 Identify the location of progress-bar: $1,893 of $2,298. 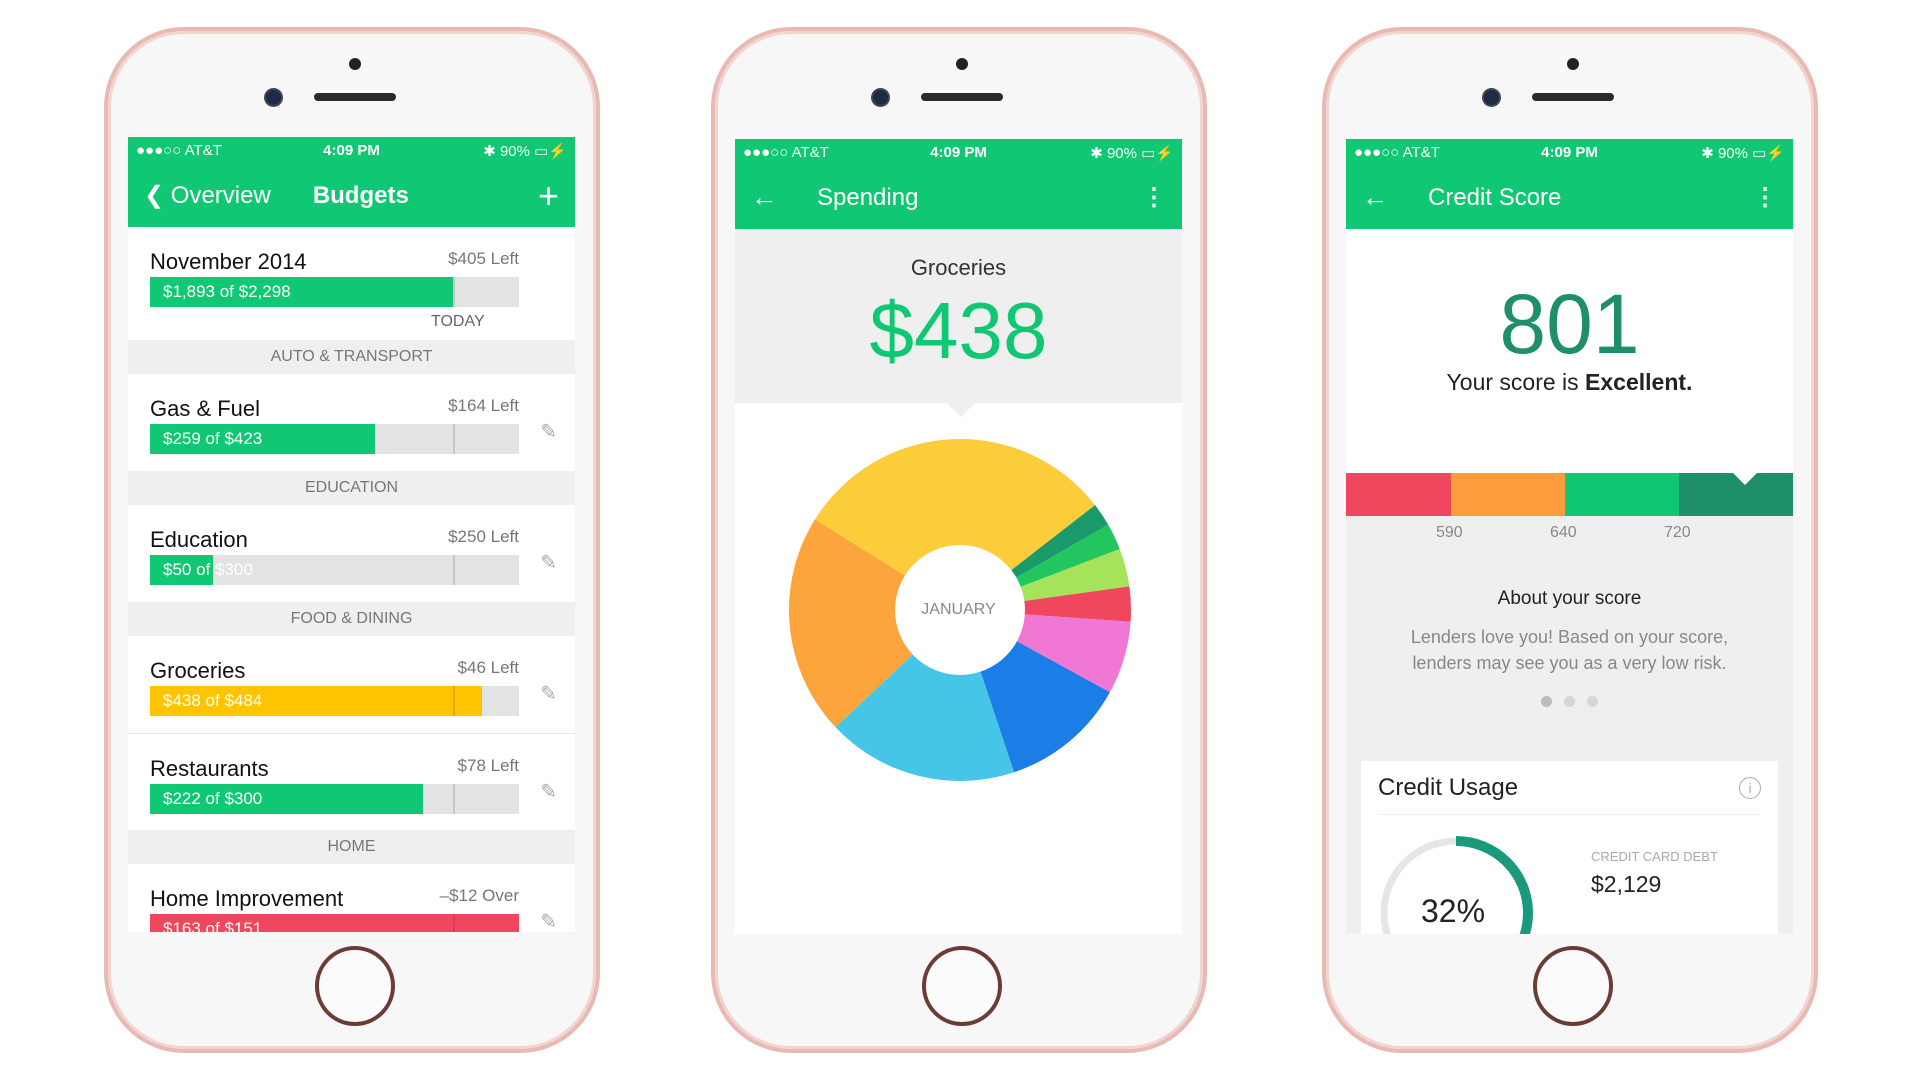
(334, 292).